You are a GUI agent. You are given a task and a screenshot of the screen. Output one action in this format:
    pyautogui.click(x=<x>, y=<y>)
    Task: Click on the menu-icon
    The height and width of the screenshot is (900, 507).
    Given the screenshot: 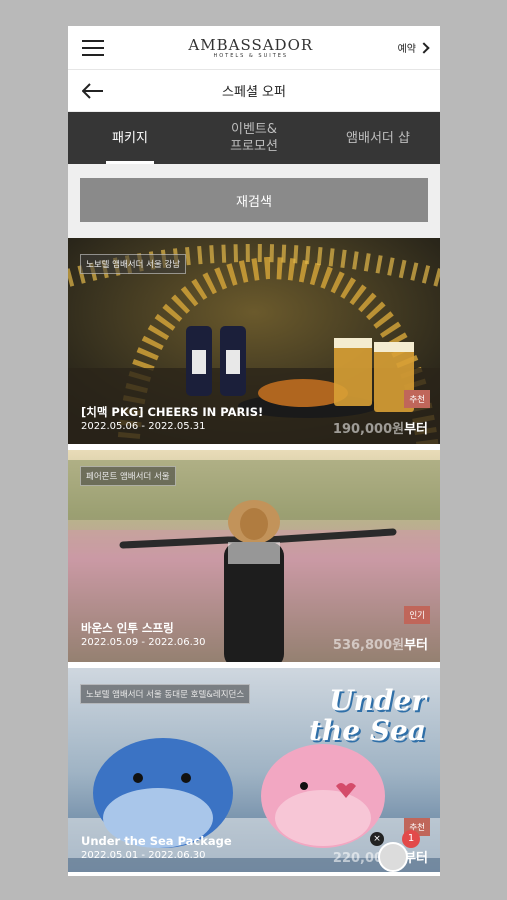 What is the action you would take?
    pyautogui.click(x=93, y=47)
    